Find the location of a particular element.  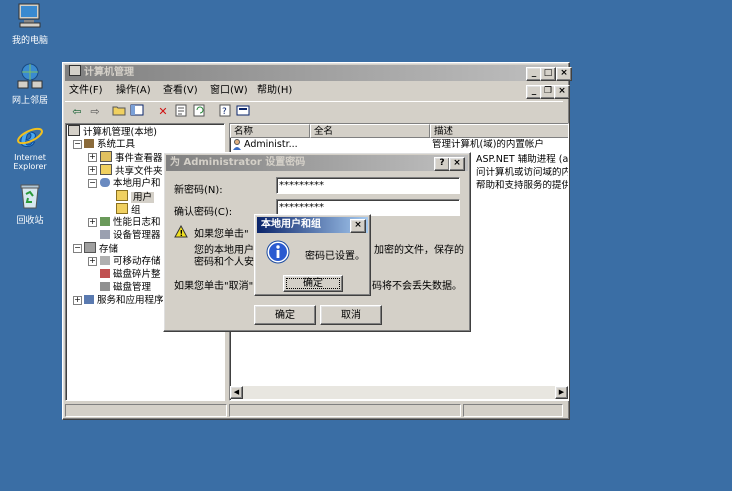

desktop-icon-label: 网上邻居 is located at coordinates (29, 101).